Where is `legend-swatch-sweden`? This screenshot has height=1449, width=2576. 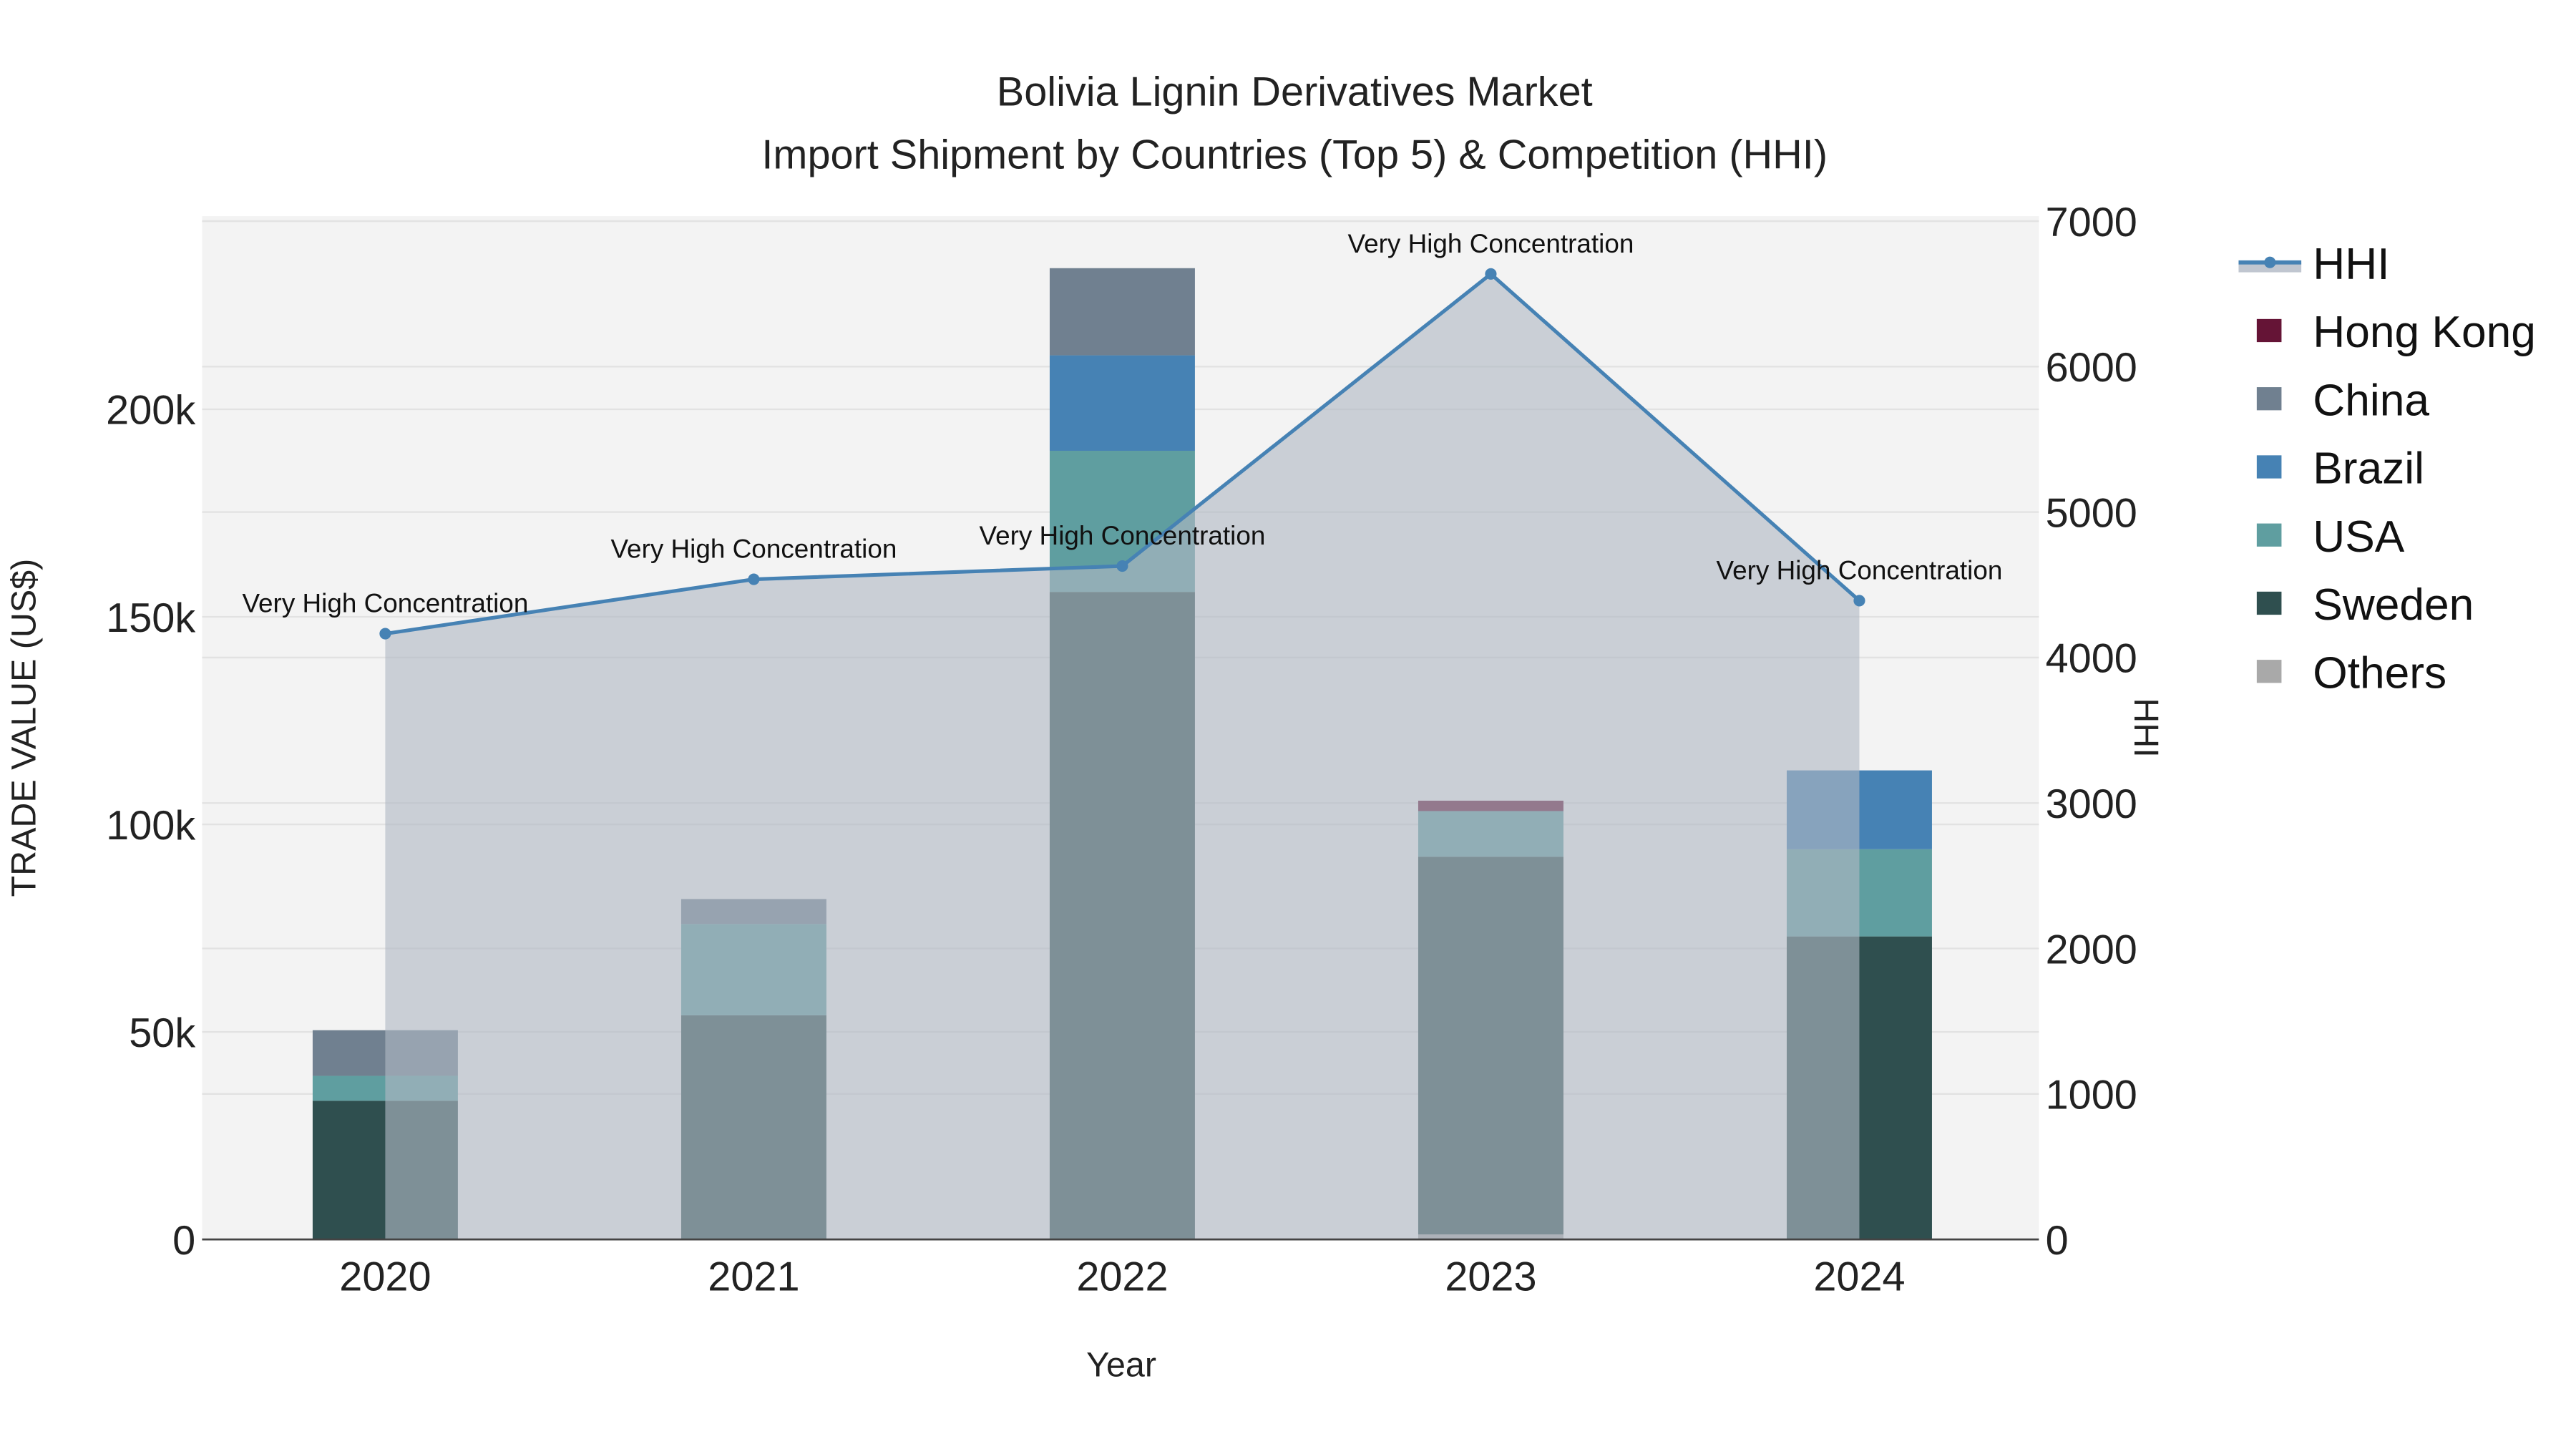
legend-swatch-sweden is located at coordinates (2269, 603).